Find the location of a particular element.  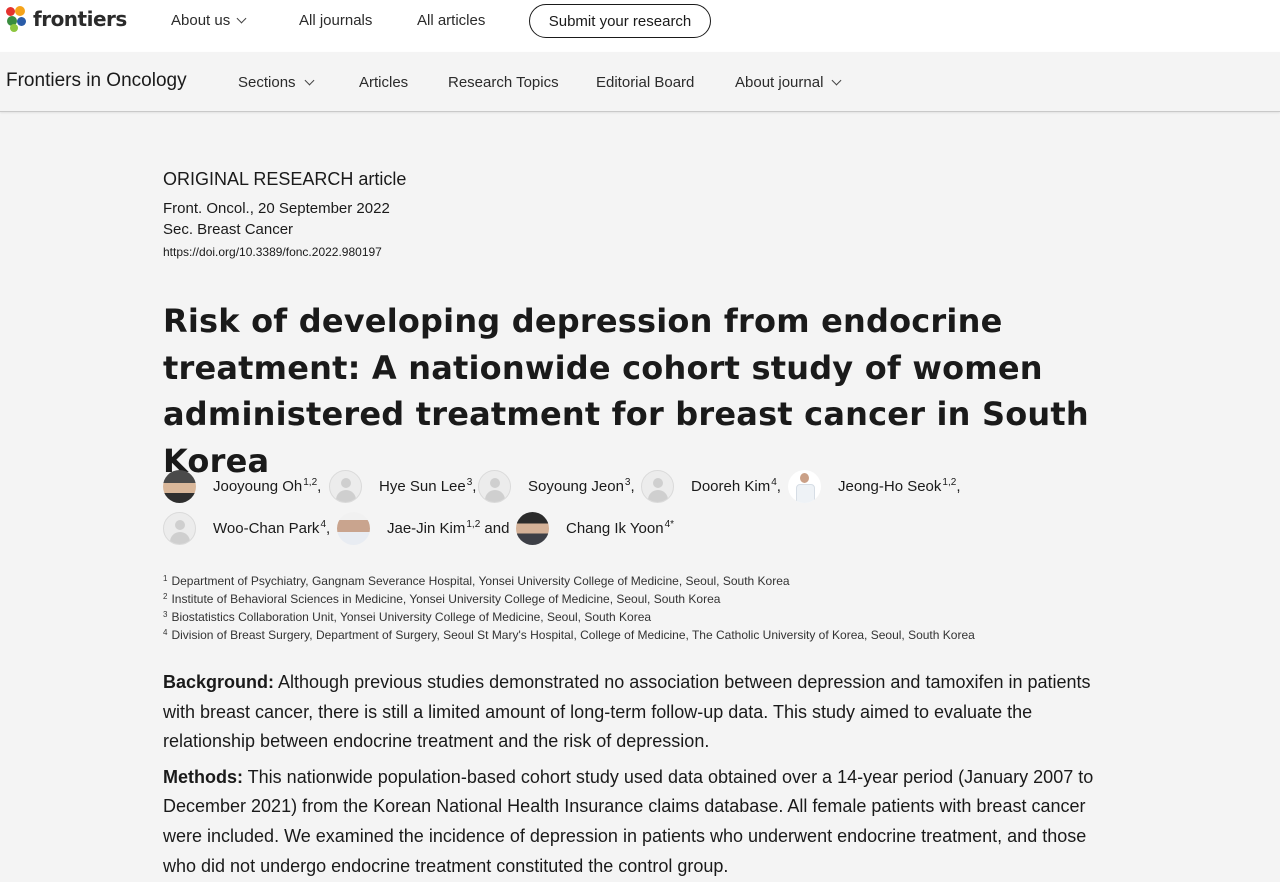

abstract-methods-label: Methods: is located at coordinates (203, 776).